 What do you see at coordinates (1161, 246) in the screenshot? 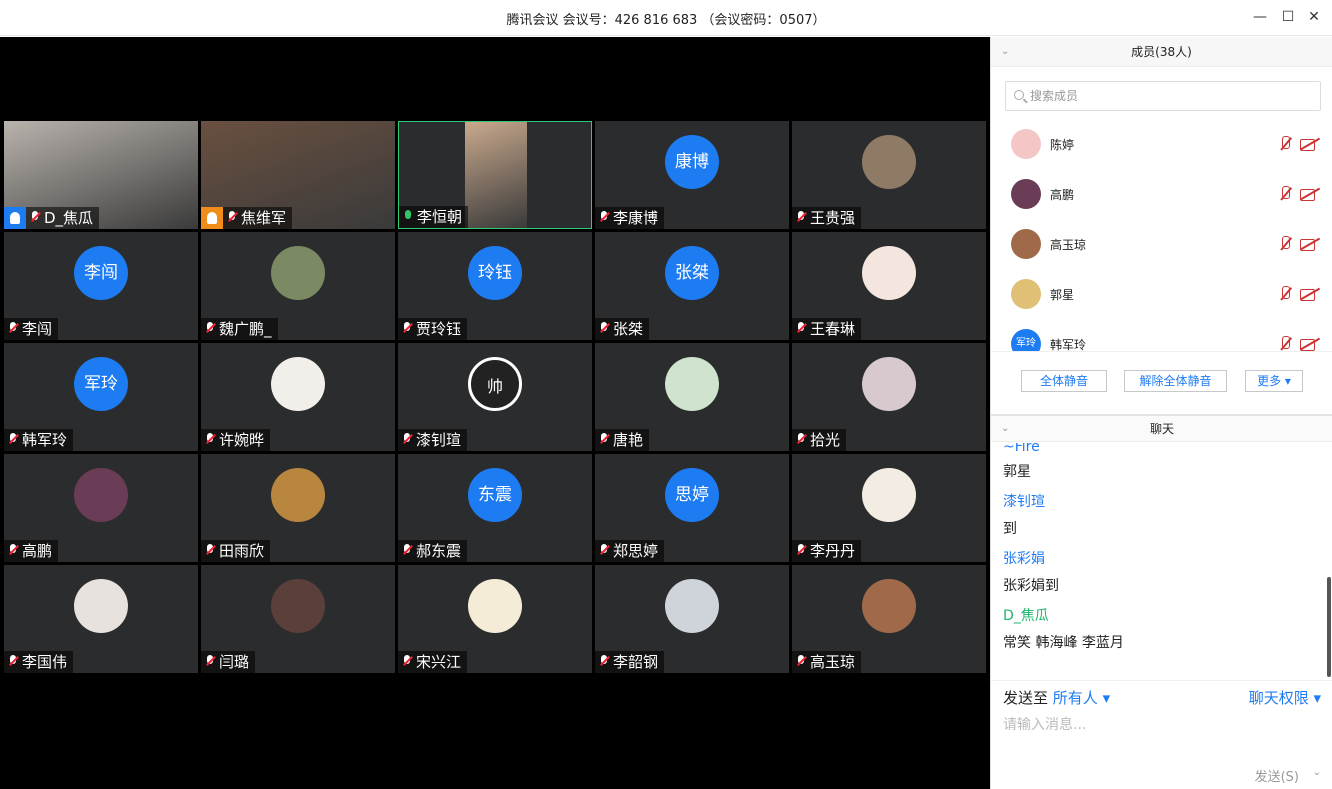
I see `member-row: 高玉琼` at bounding box center [1161, 246].